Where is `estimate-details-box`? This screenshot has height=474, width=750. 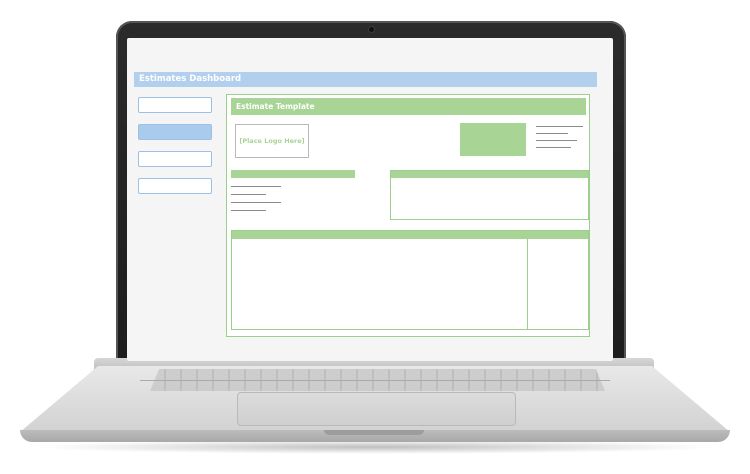
estimate-details-box is located at coordinates (489, 195).